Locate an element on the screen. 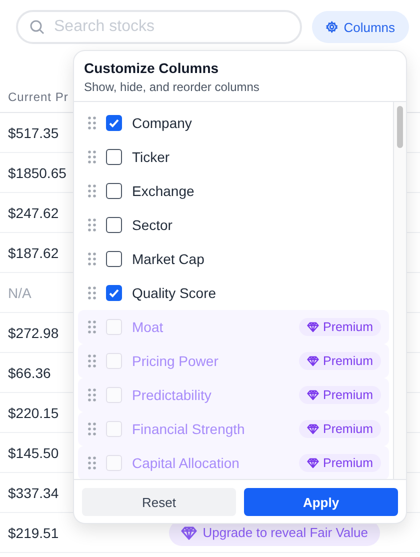 The width and height of the screenshot is (420, 557). column-label: Exchange is located at coordinates (164, 191).